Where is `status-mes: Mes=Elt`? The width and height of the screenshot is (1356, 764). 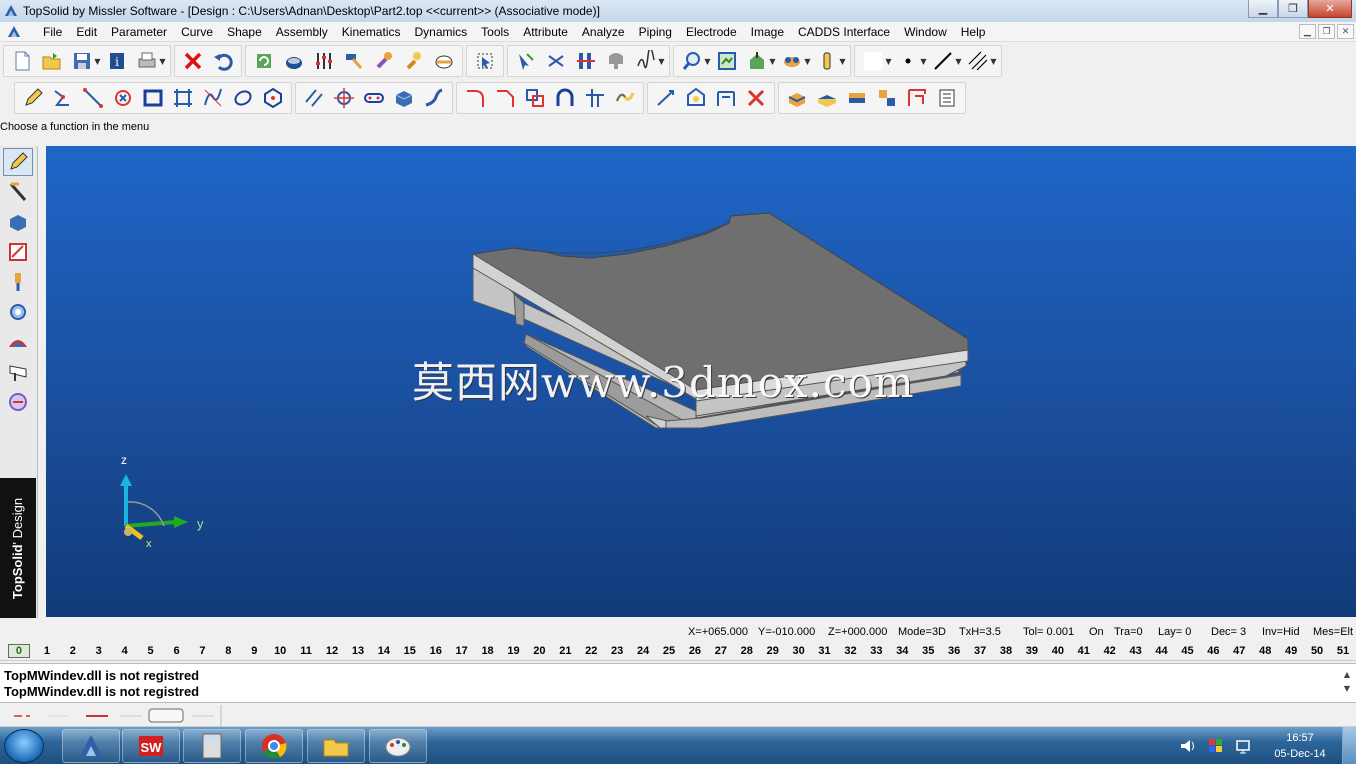
status-mes: Mes=Elt is located at coordinates (1333, 632).